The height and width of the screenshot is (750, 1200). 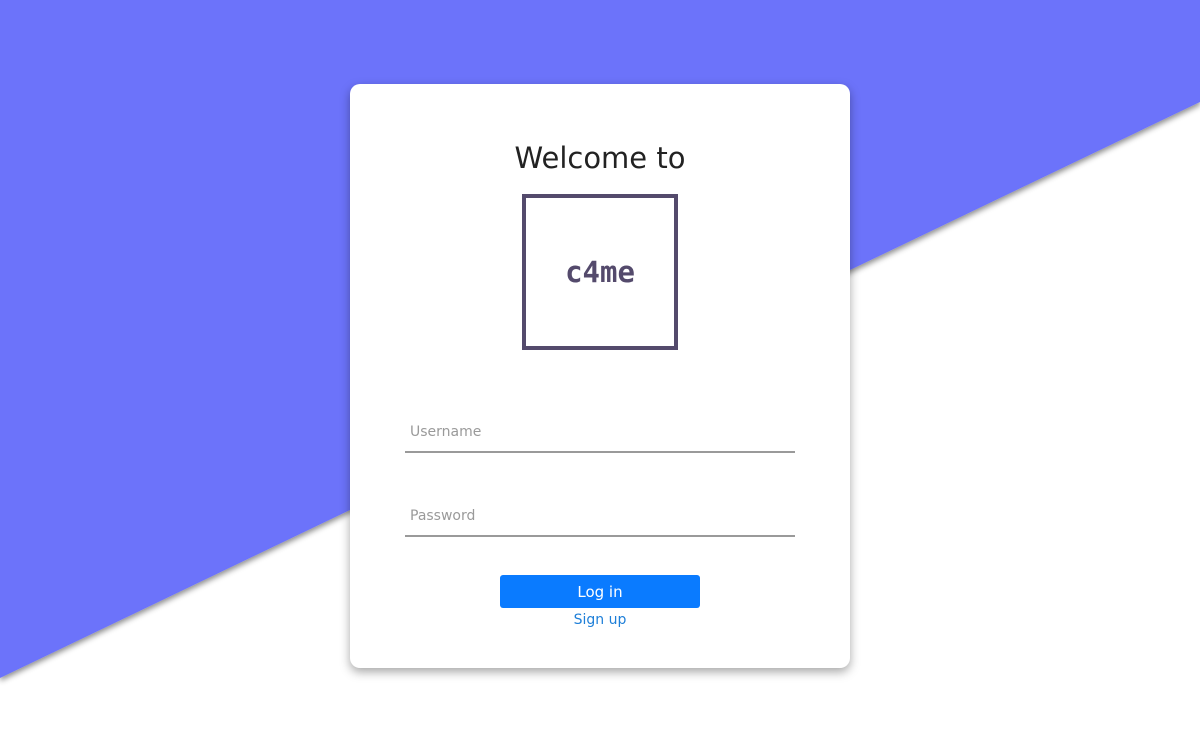 What do you see at coordinates (600, 591) in the screenshot?
I see `login-button: Log in` at bounding box center [600, 591].